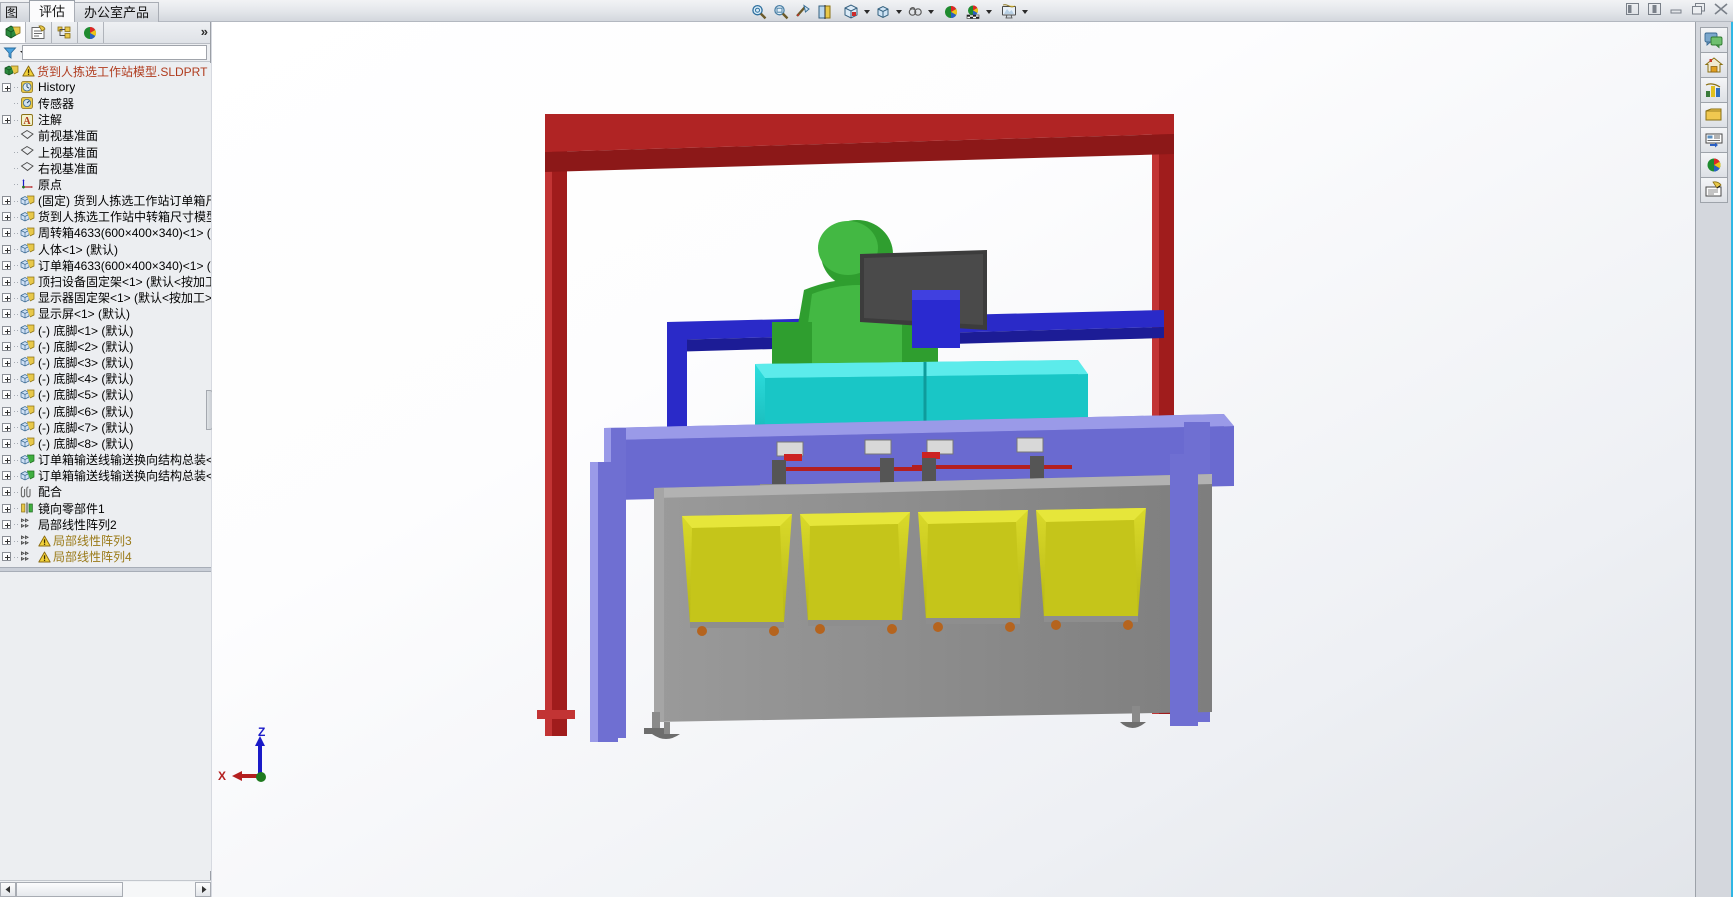 The height and width of the screenshot is (897, 1733). Describe the element at coordinates (105, 71) in the screenshot. I see `tree-item-0: 货到人拣选工作站模型.SLDPRT (默` at that location.